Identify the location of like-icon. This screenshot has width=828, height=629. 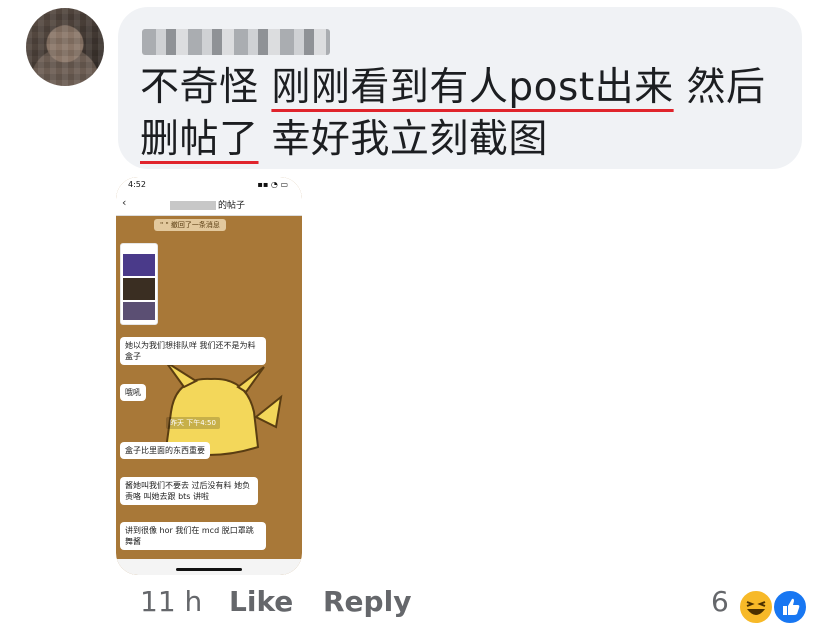
(790, 607).